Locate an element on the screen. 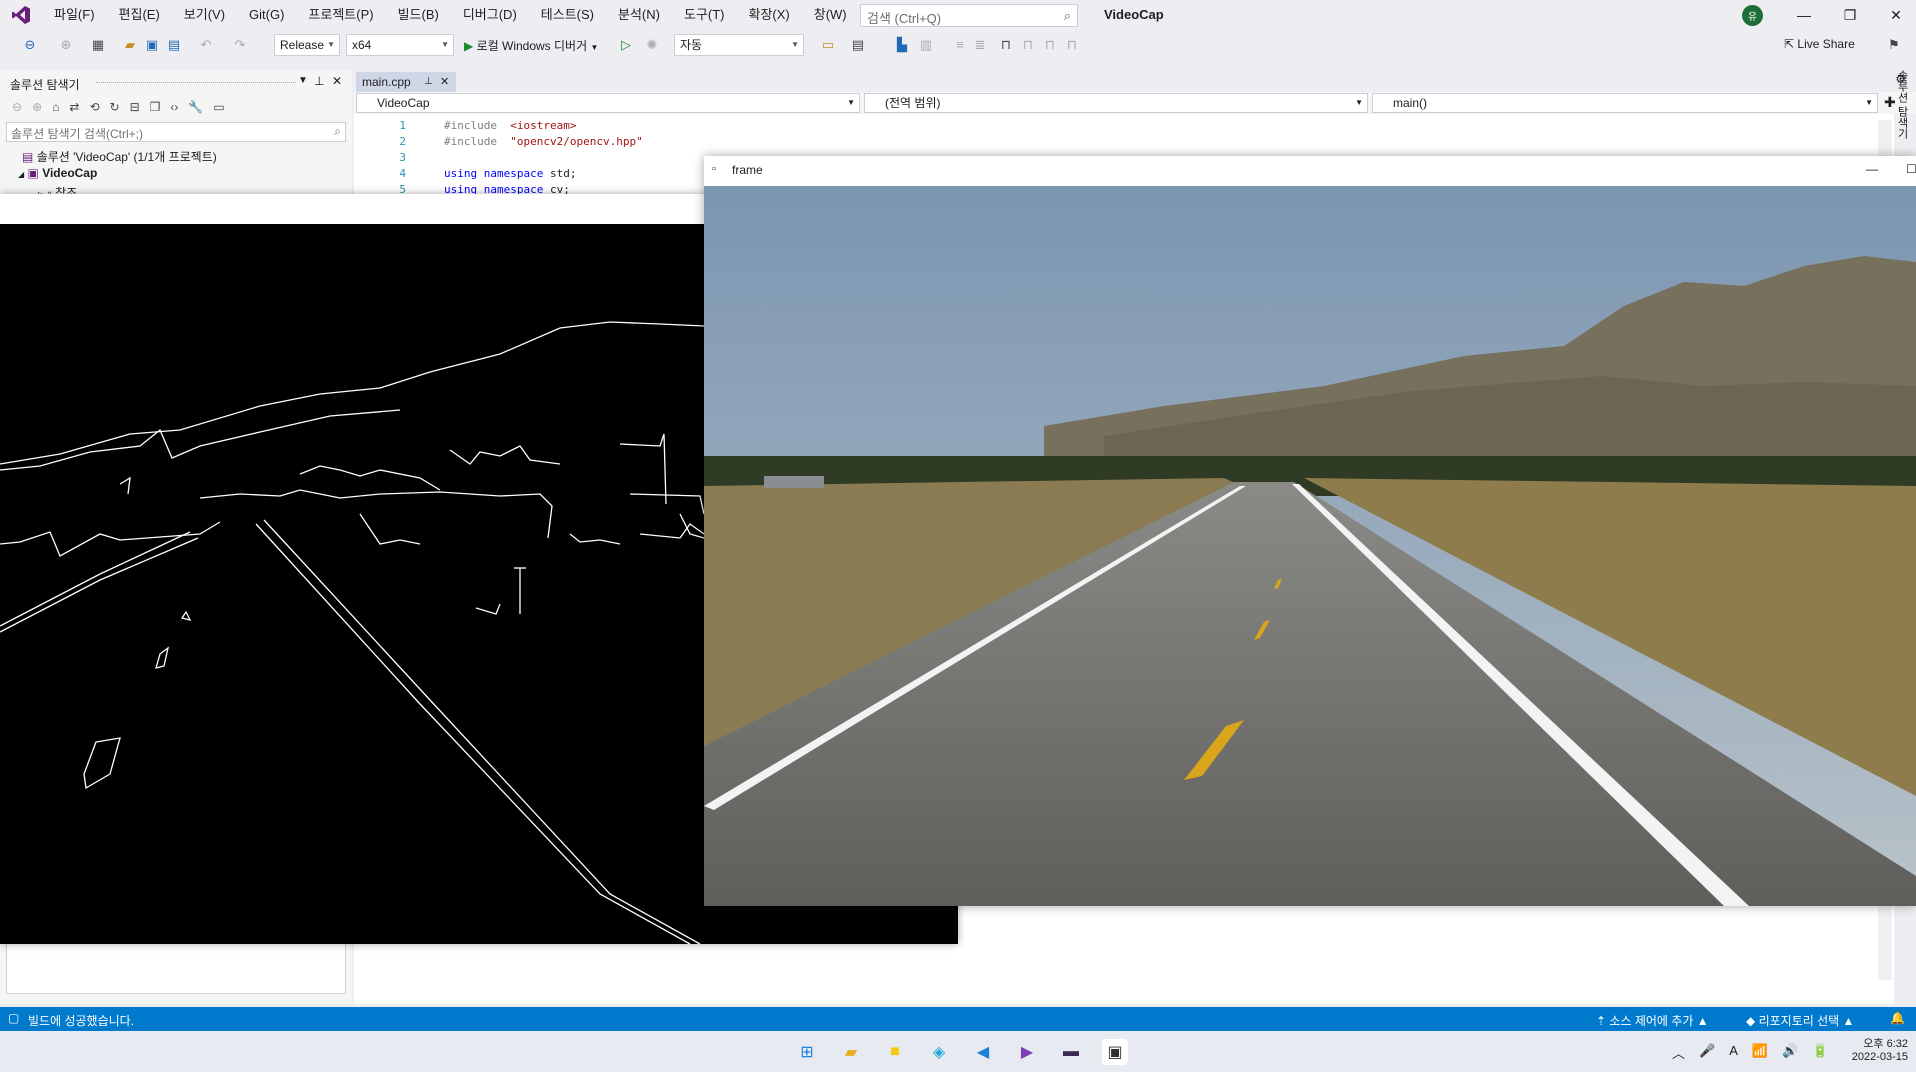  member-nav-select: main() ▼ is located at coordinates (1625, 103).